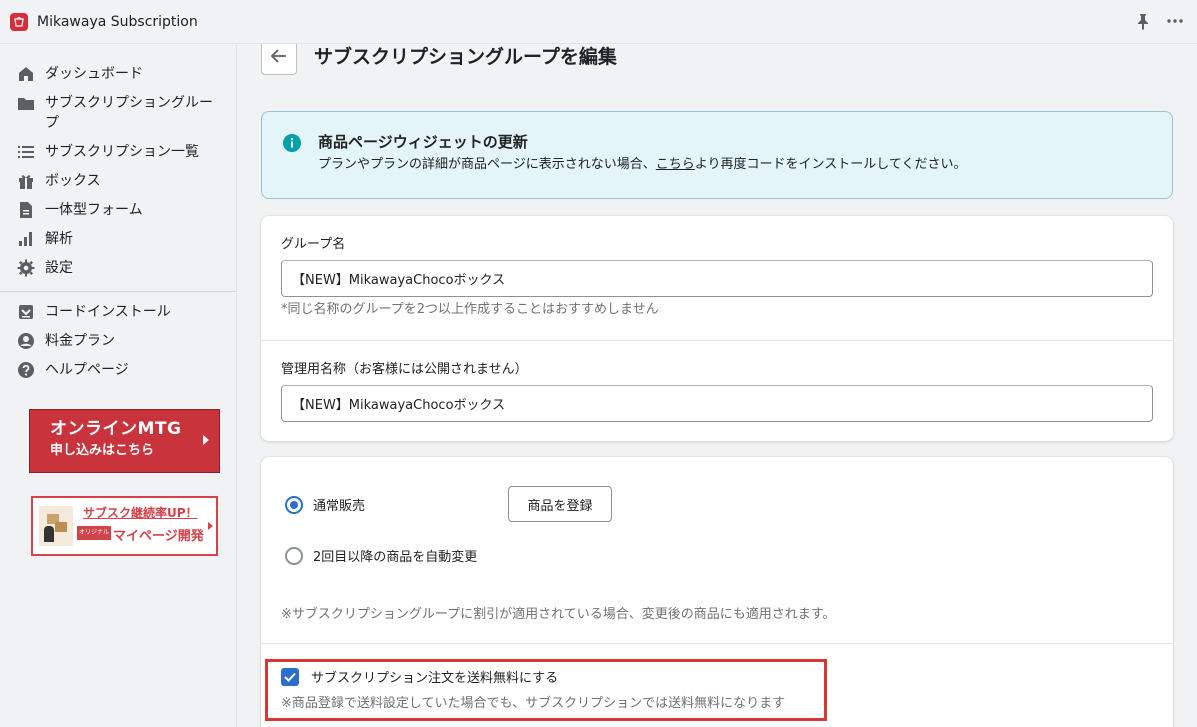 The width and height of the screenshot is (1197, 727). What do you see at coordinates (381, 555) in the screenshot?
I see `radio-auto-change: 2回目以降の商品を自動変更` at bounding box center [381, 555].